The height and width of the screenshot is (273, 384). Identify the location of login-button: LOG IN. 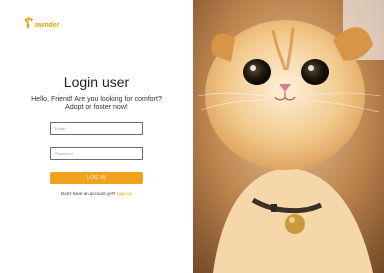
(96, 178).